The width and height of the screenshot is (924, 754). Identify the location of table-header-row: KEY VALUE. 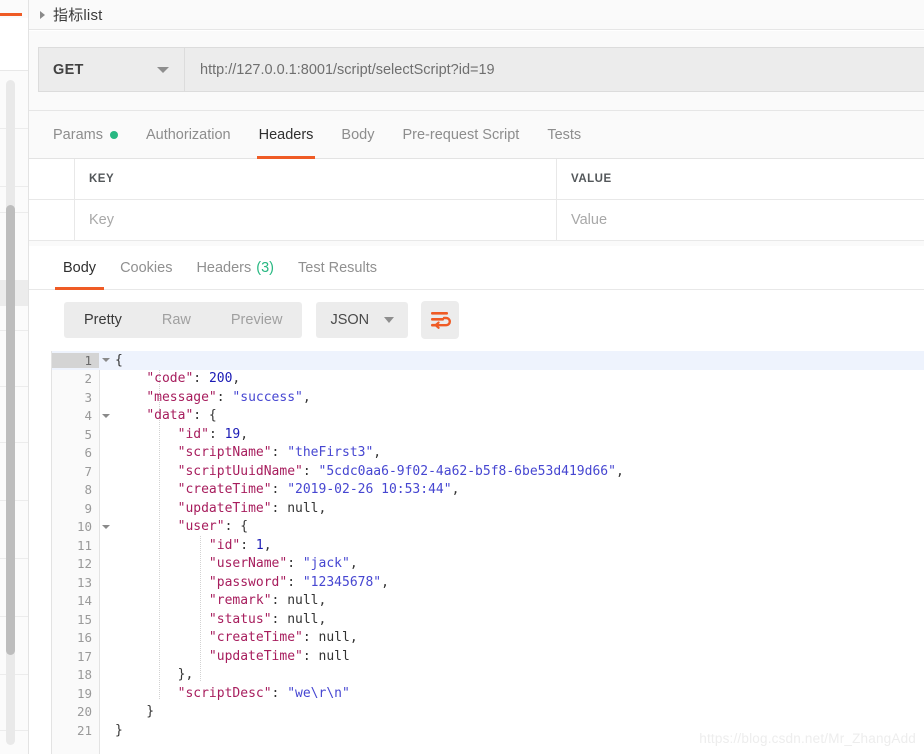
(476, 179).